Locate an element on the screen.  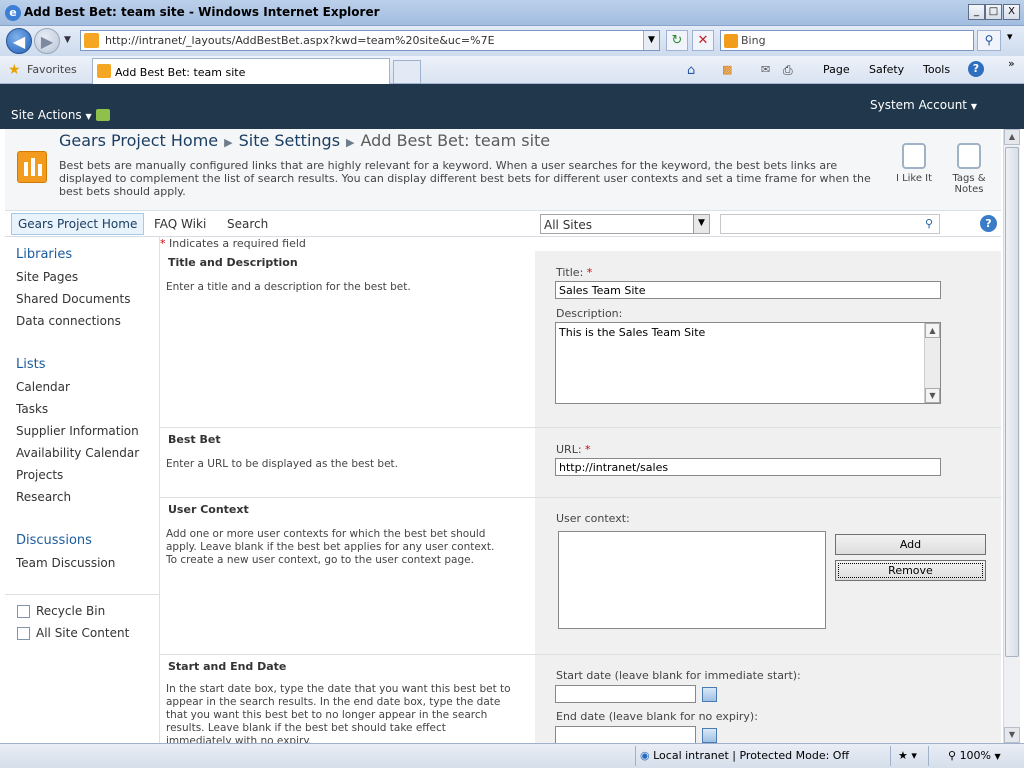
security-zone-text: Local intranet | Protected Mode: Off is located at coordinates (751, 755).